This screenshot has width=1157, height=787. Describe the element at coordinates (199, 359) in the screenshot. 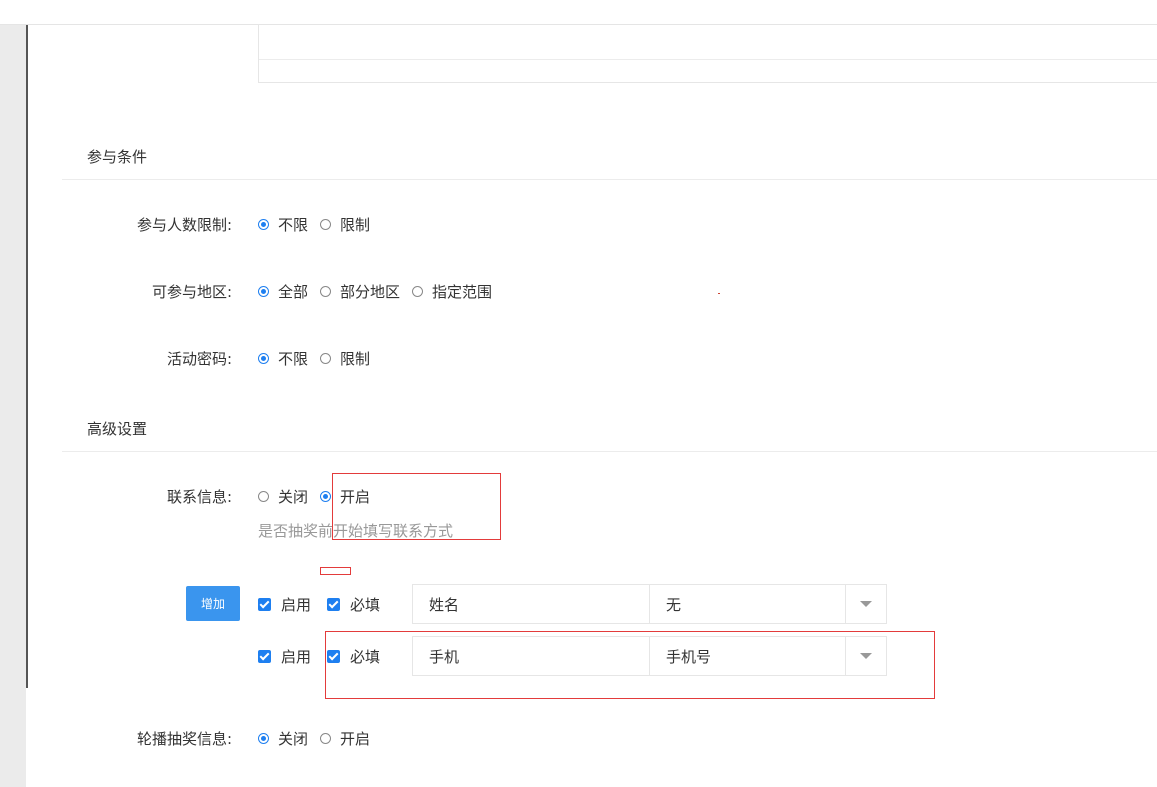

I see `password-label: 活动密码:` at that location.